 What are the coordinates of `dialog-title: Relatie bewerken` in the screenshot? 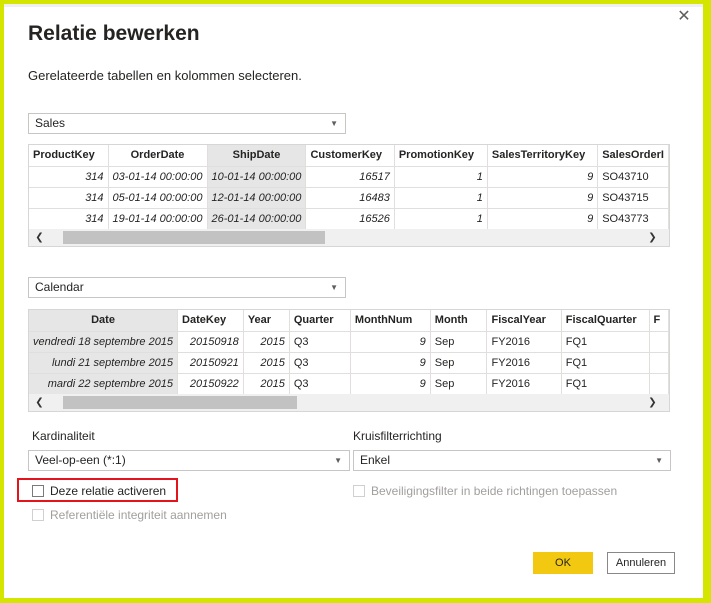 It's located at (114, 33).